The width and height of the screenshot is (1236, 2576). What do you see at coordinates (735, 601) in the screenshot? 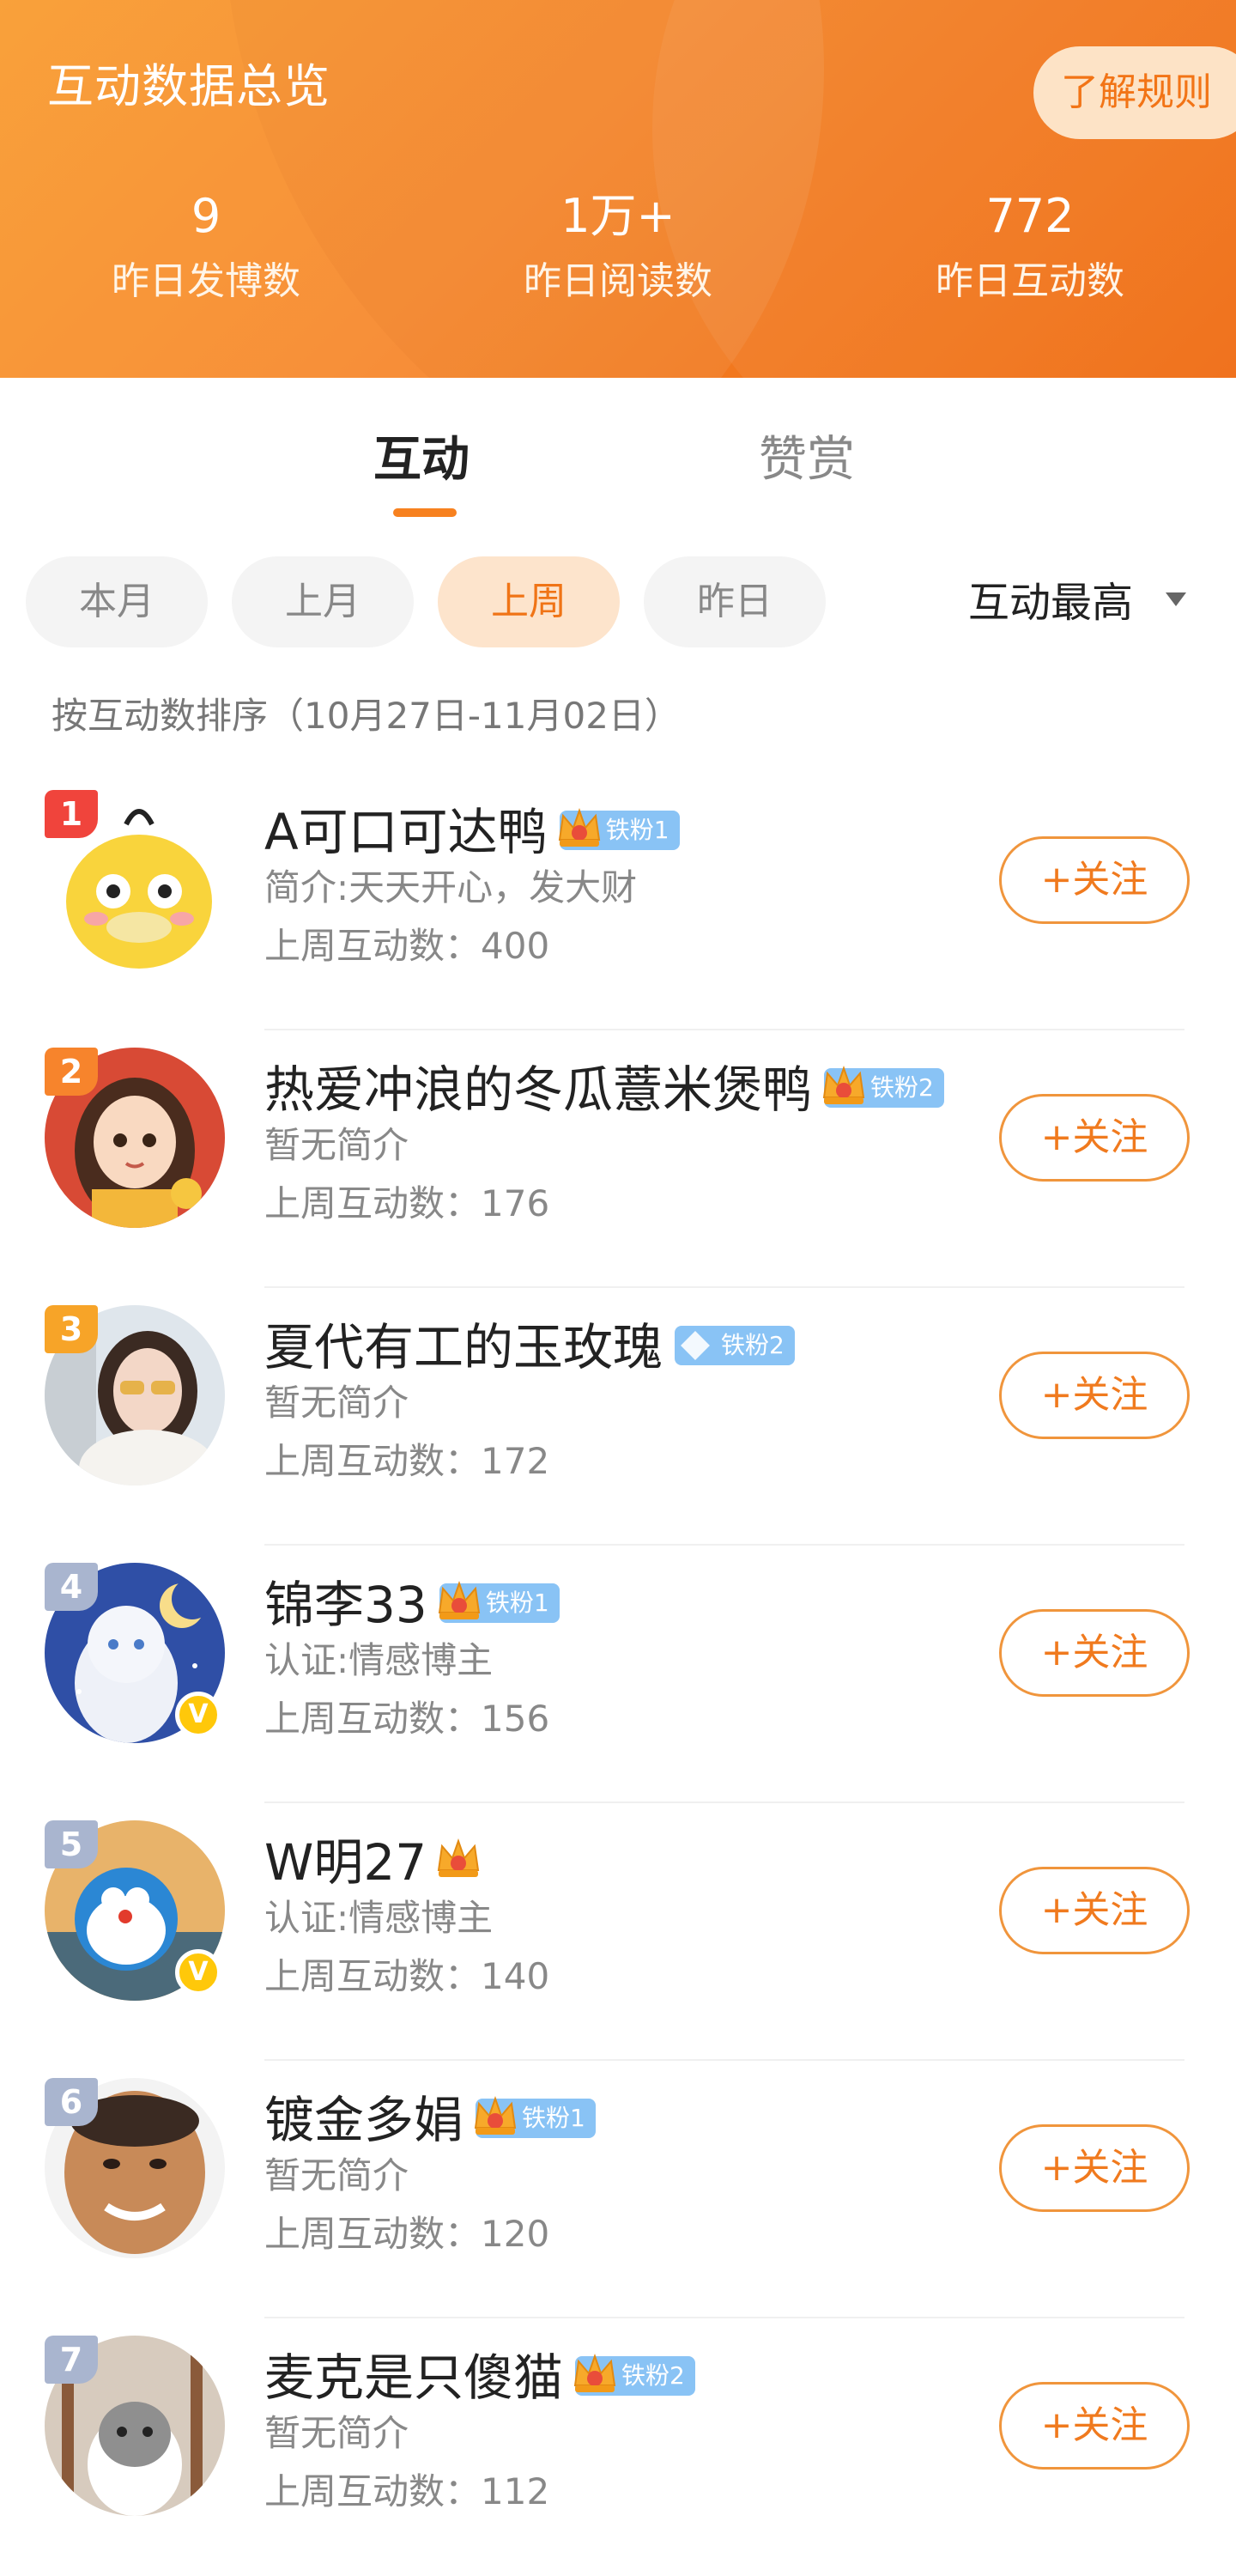
I see `filter-yesterday: 昨日` at bounding box center [735, 601].